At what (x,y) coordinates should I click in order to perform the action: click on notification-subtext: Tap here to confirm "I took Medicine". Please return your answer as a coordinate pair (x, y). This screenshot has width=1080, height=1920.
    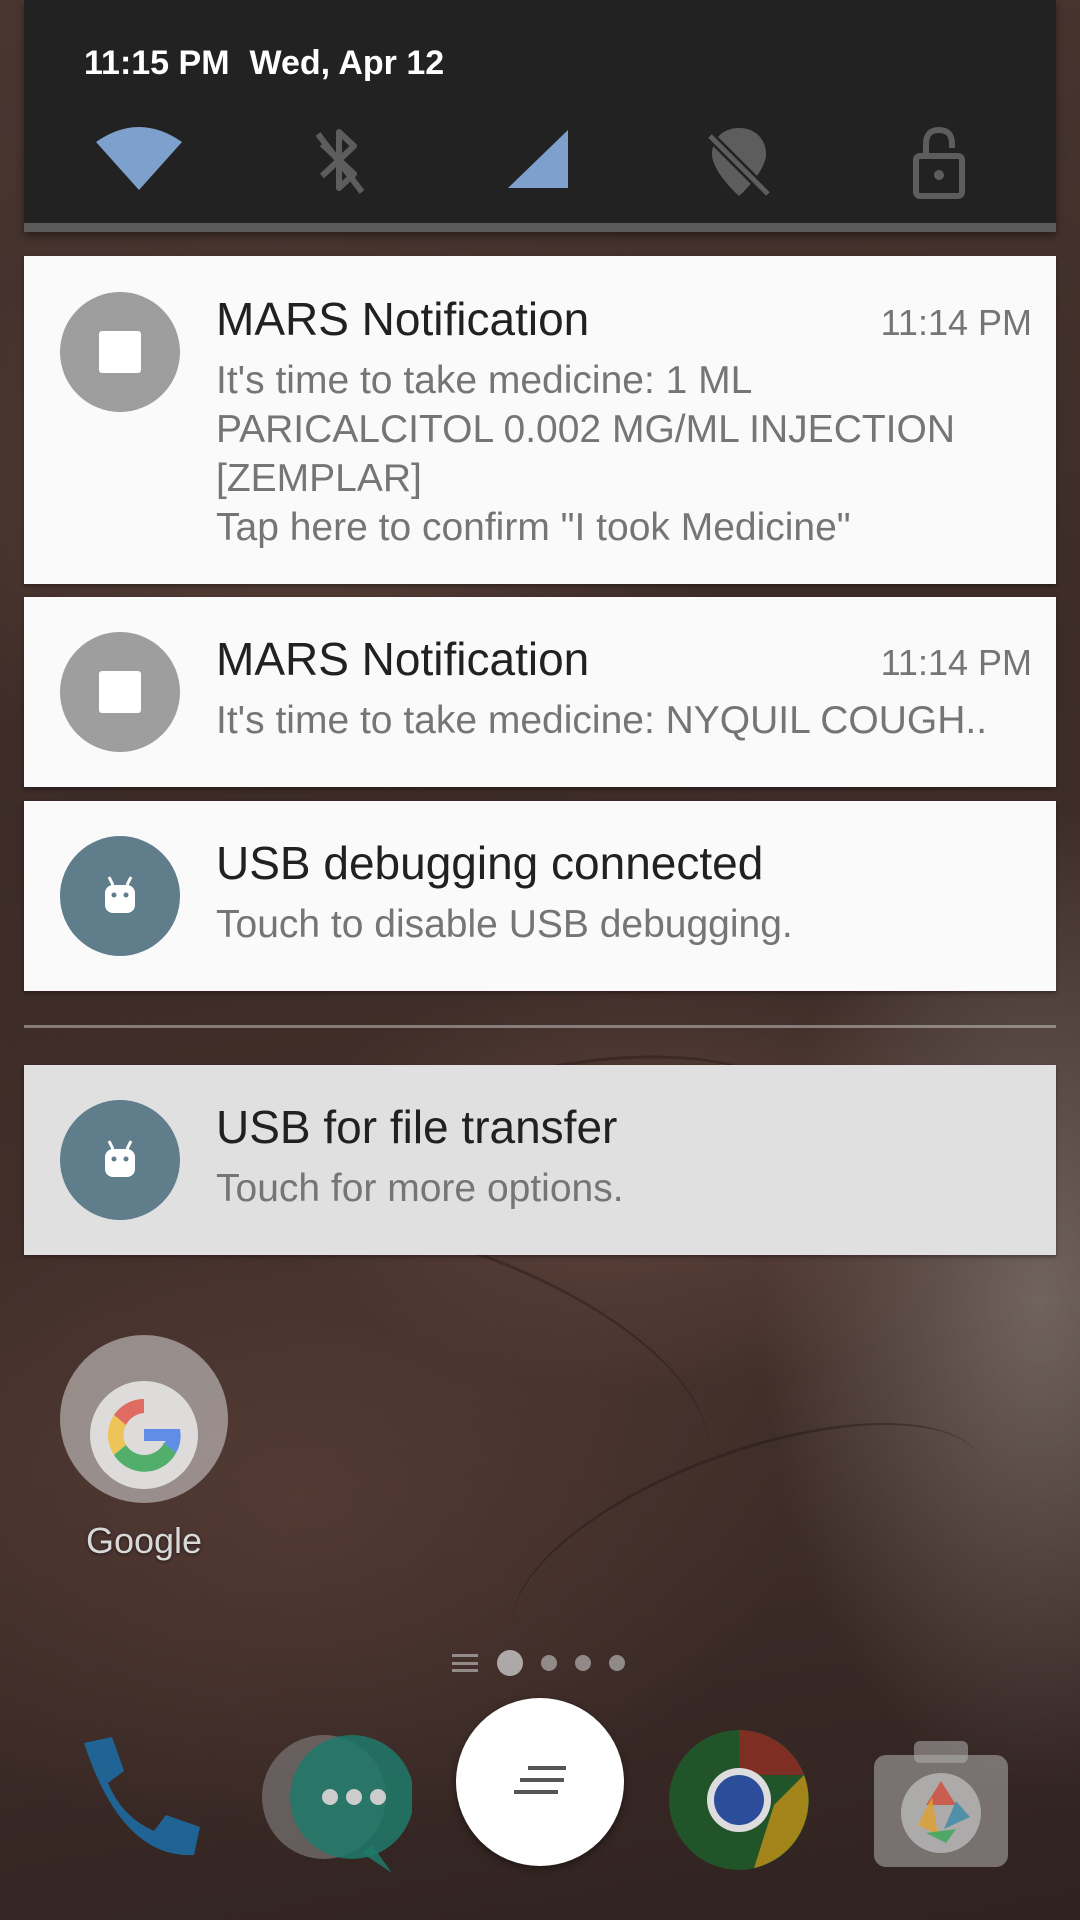
    Looking at the image, I should click on (533, 527).